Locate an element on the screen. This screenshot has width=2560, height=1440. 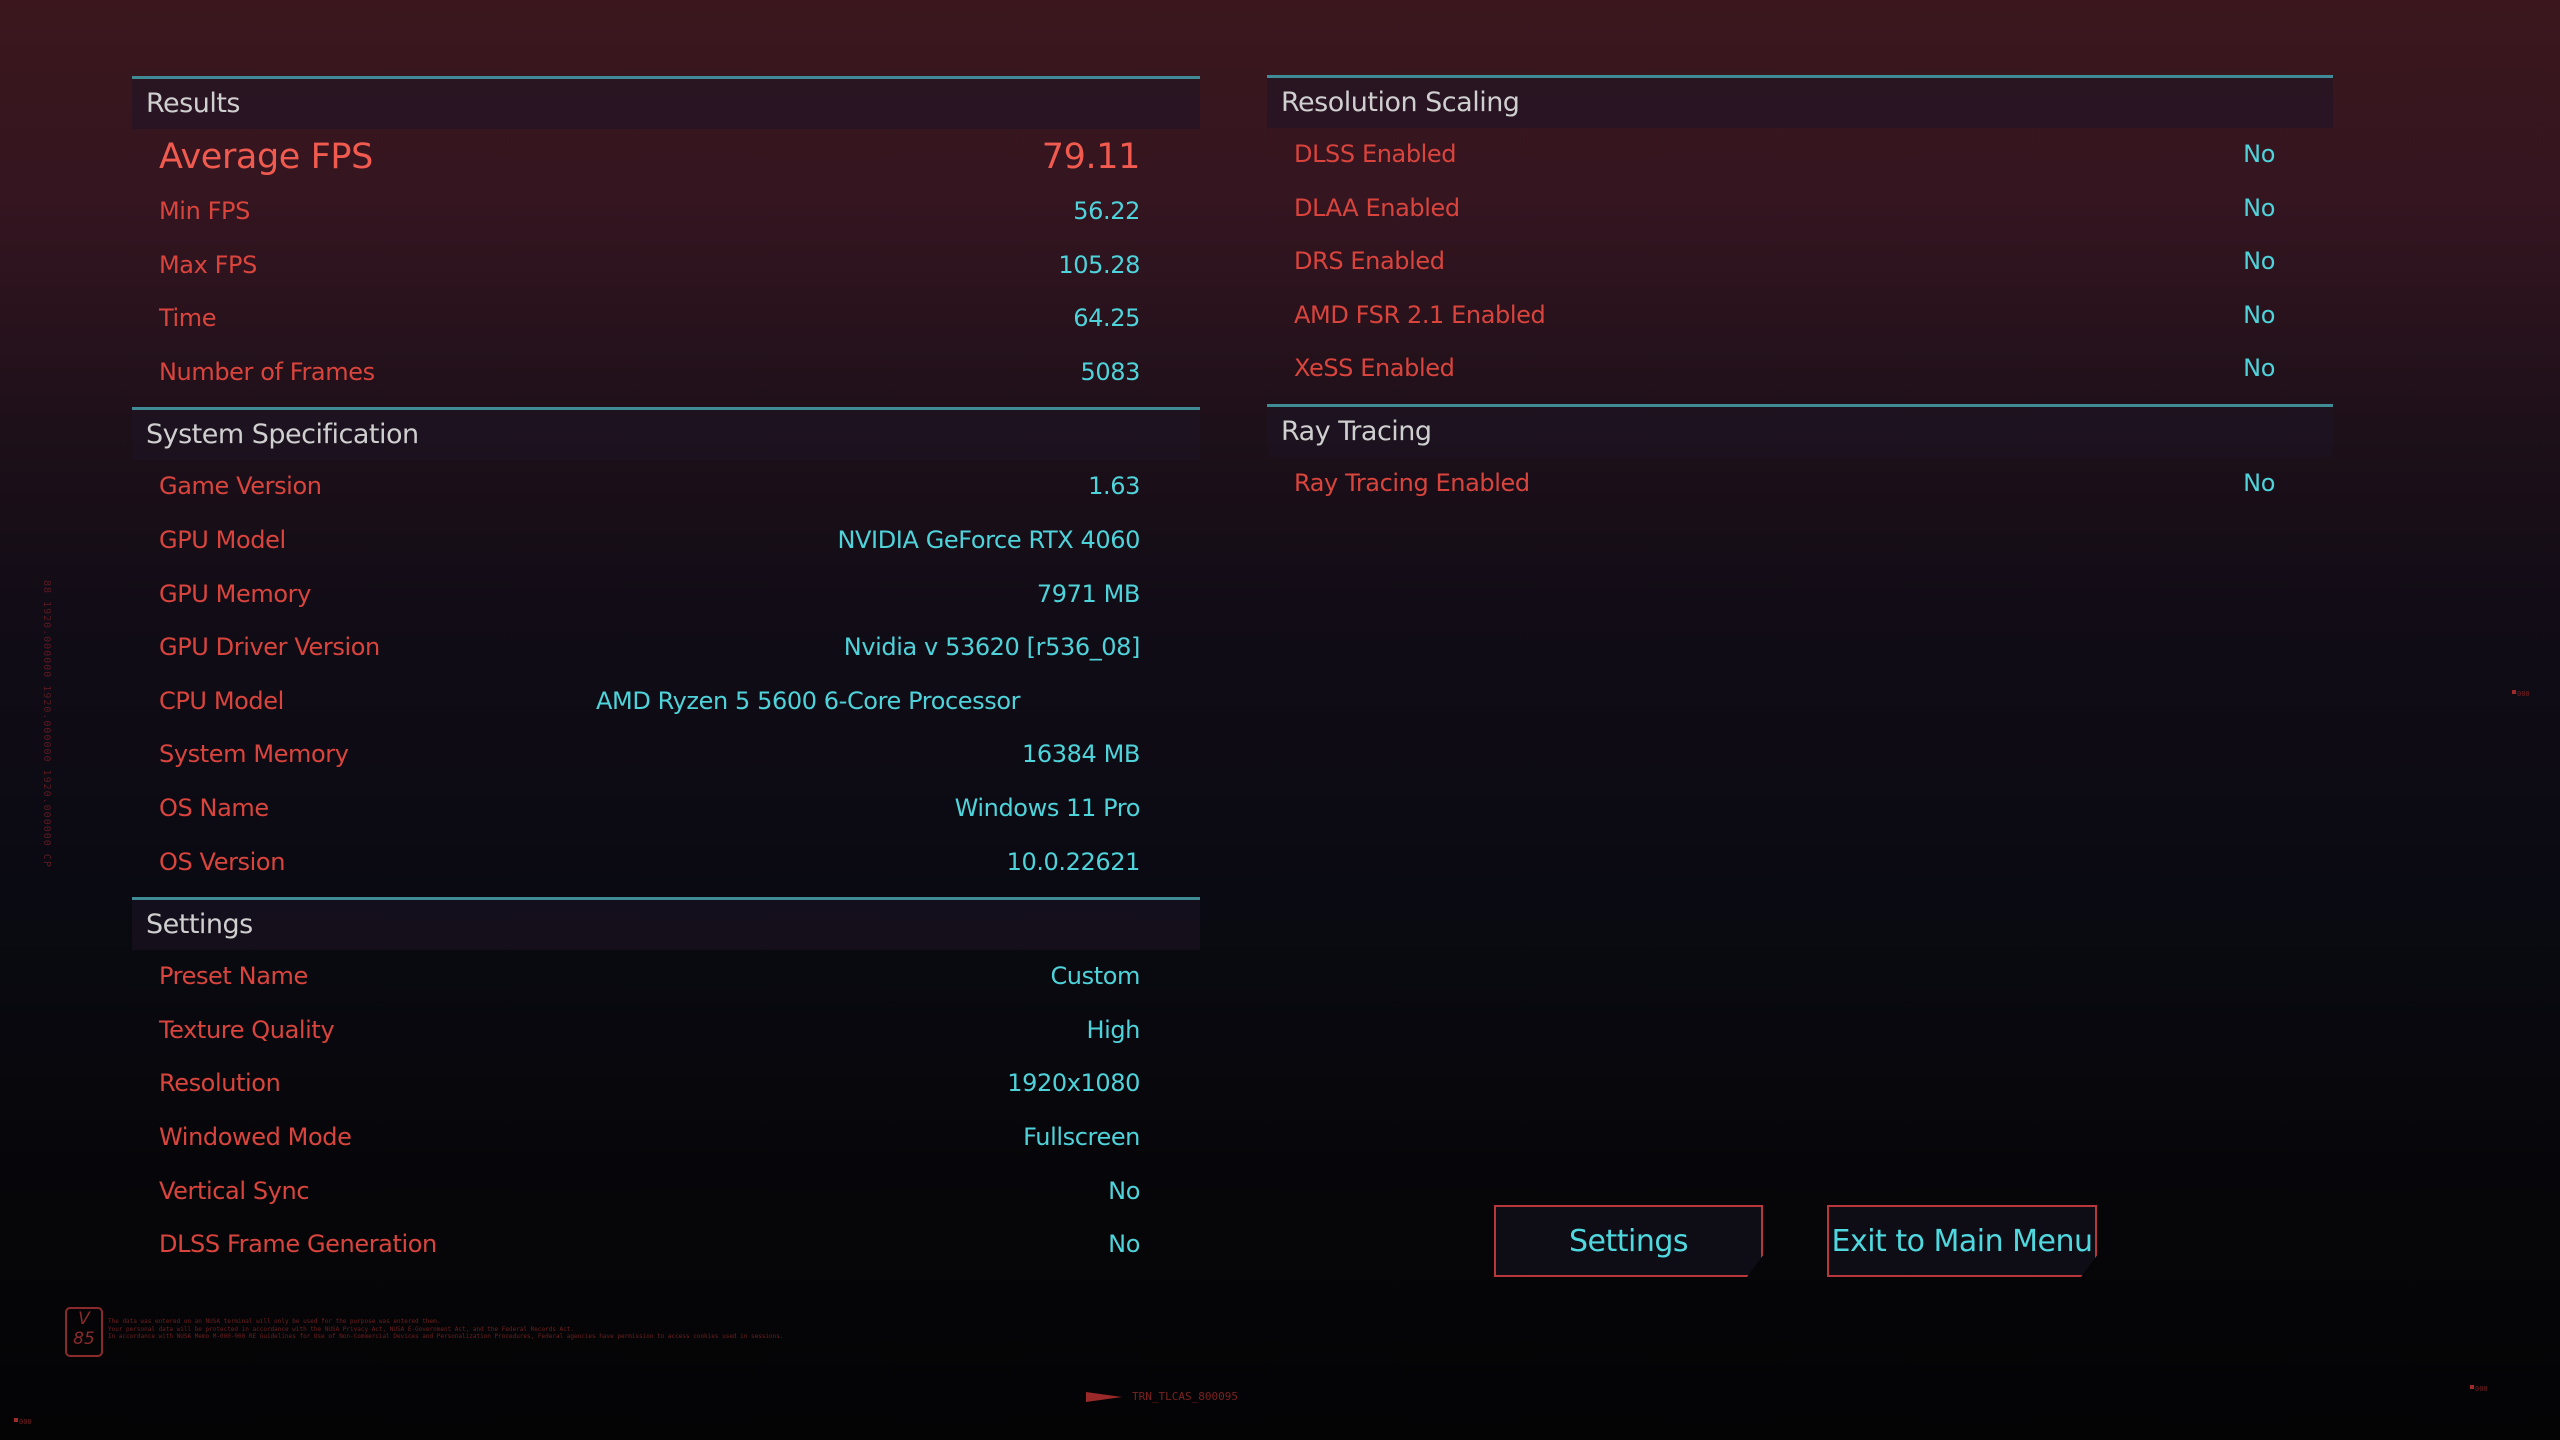
row-label: OS Name is located at coordinates (214, 807).